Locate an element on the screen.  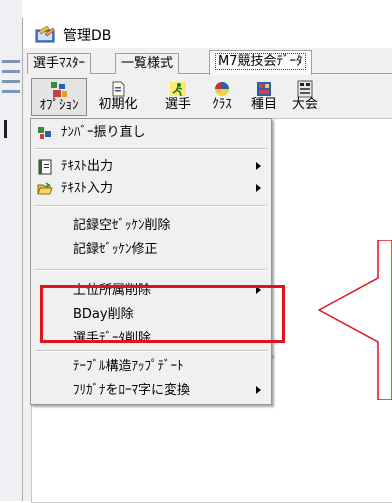
menu-item-furigana-to-romaji: ﾌﾘｶﾞﾅをﾛｰﾏ字に変換 is located at coordinates (151, 391).